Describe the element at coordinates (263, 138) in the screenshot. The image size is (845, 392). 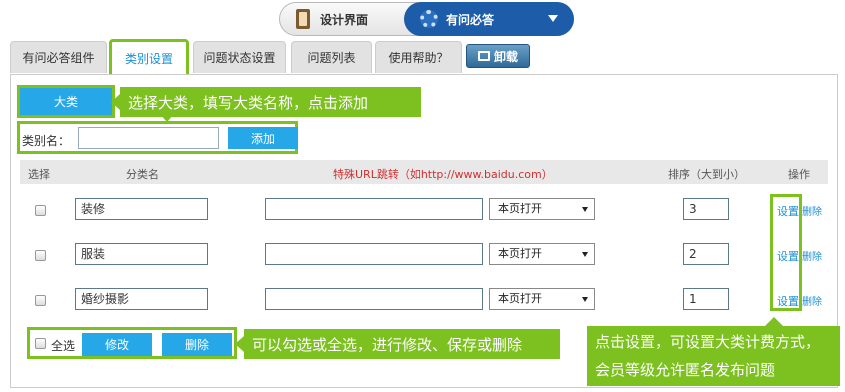
I see `add-category-button: 添加` at that location.